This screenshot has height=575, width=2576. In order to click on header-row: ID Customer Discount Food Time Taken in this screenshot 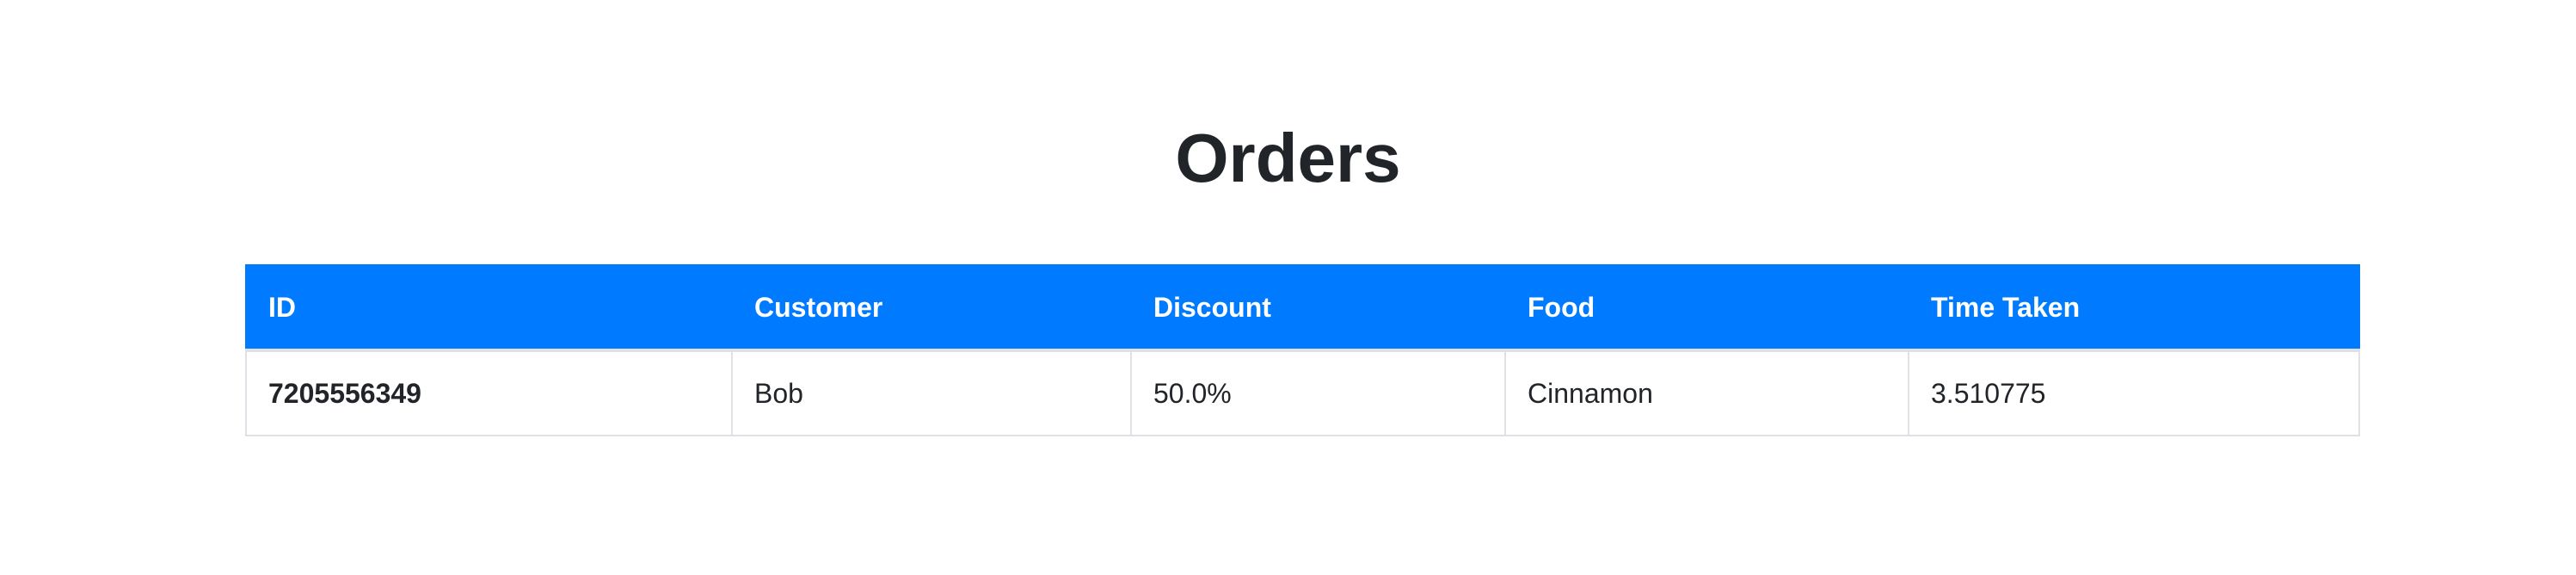, I will do `click(1302, 308)`.